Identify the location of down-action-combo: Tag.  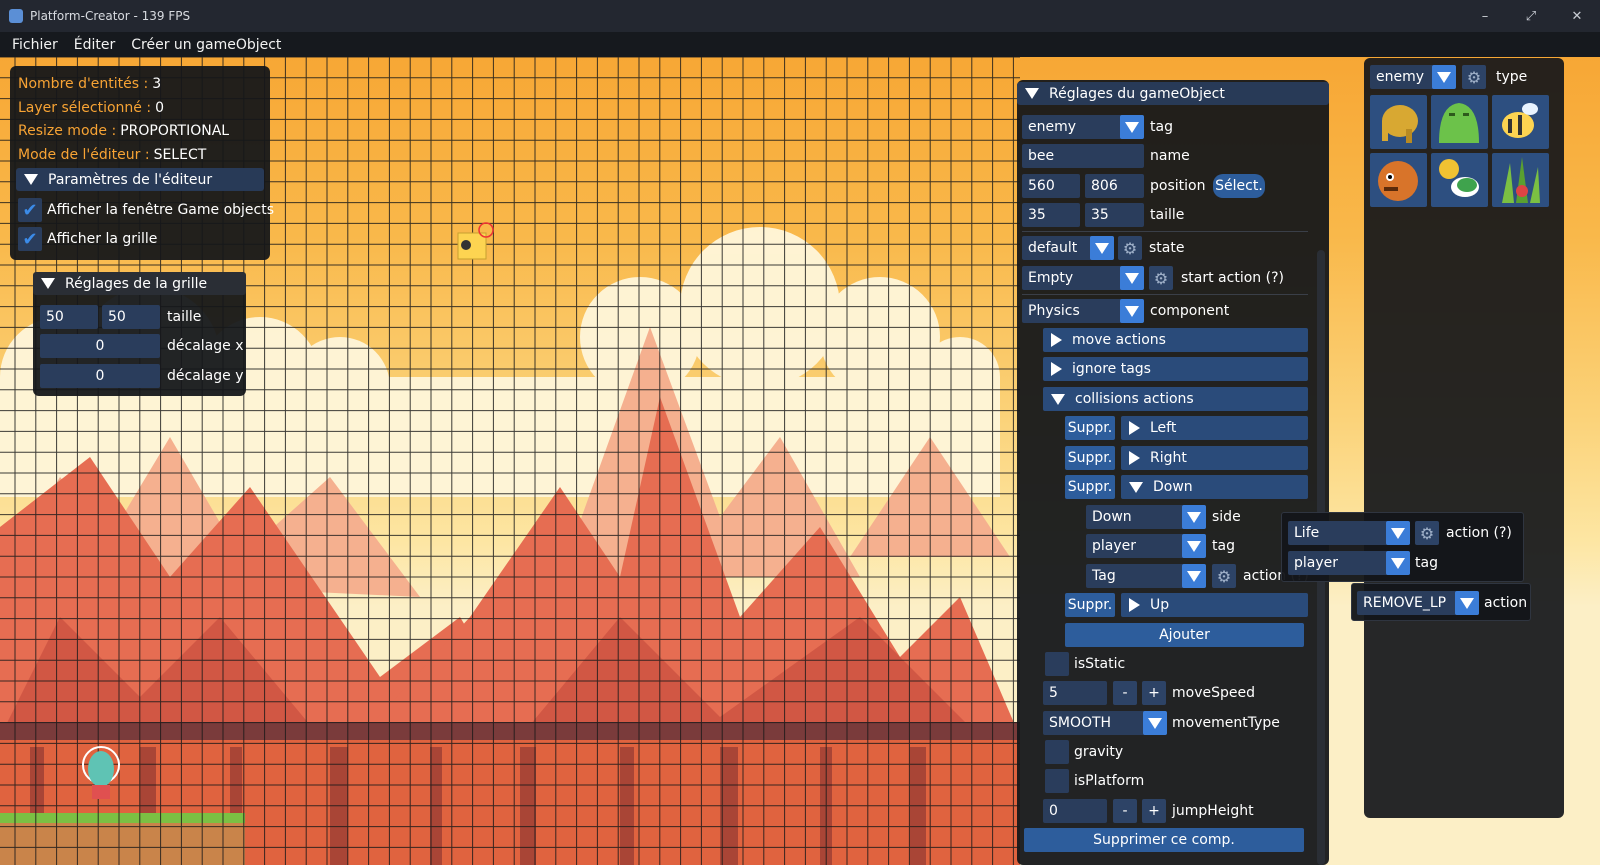
(1146, 576).